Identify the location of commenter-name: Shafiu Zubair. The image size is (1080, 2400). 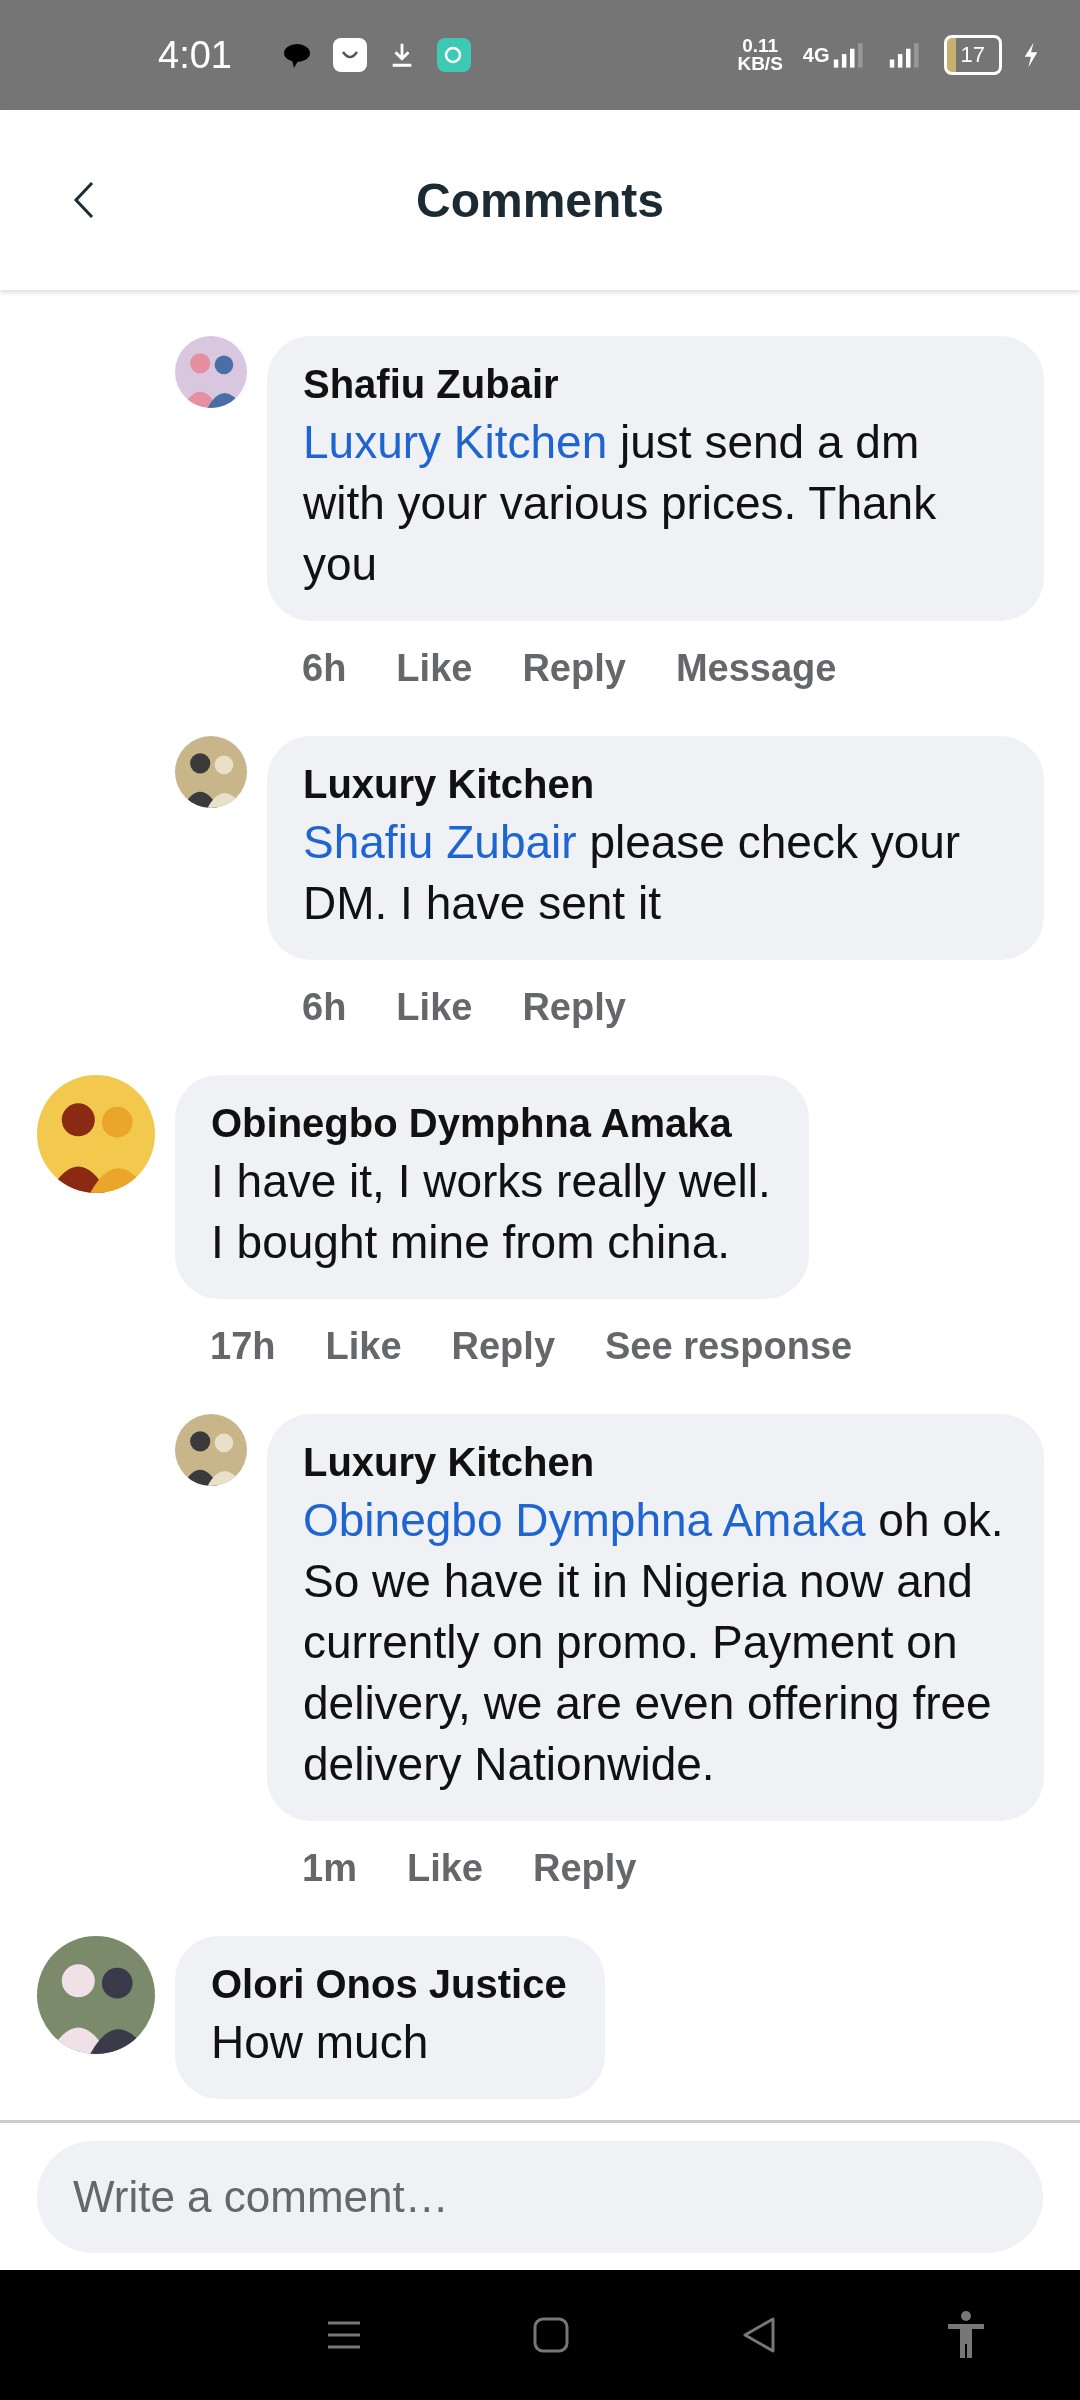
(654, 384).